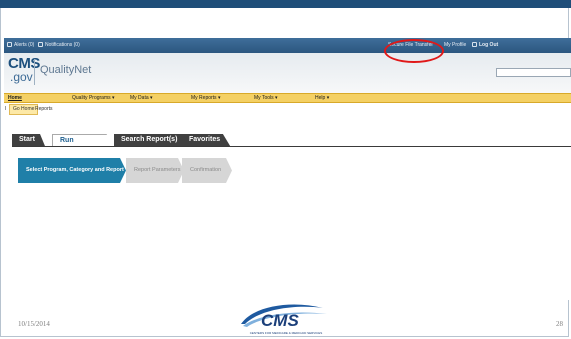 This screenshot has height=339, width=571. Describe the element at coordinates (21, 77) in the screenshot. I see `cms-logo-gov: .gov` at that location.